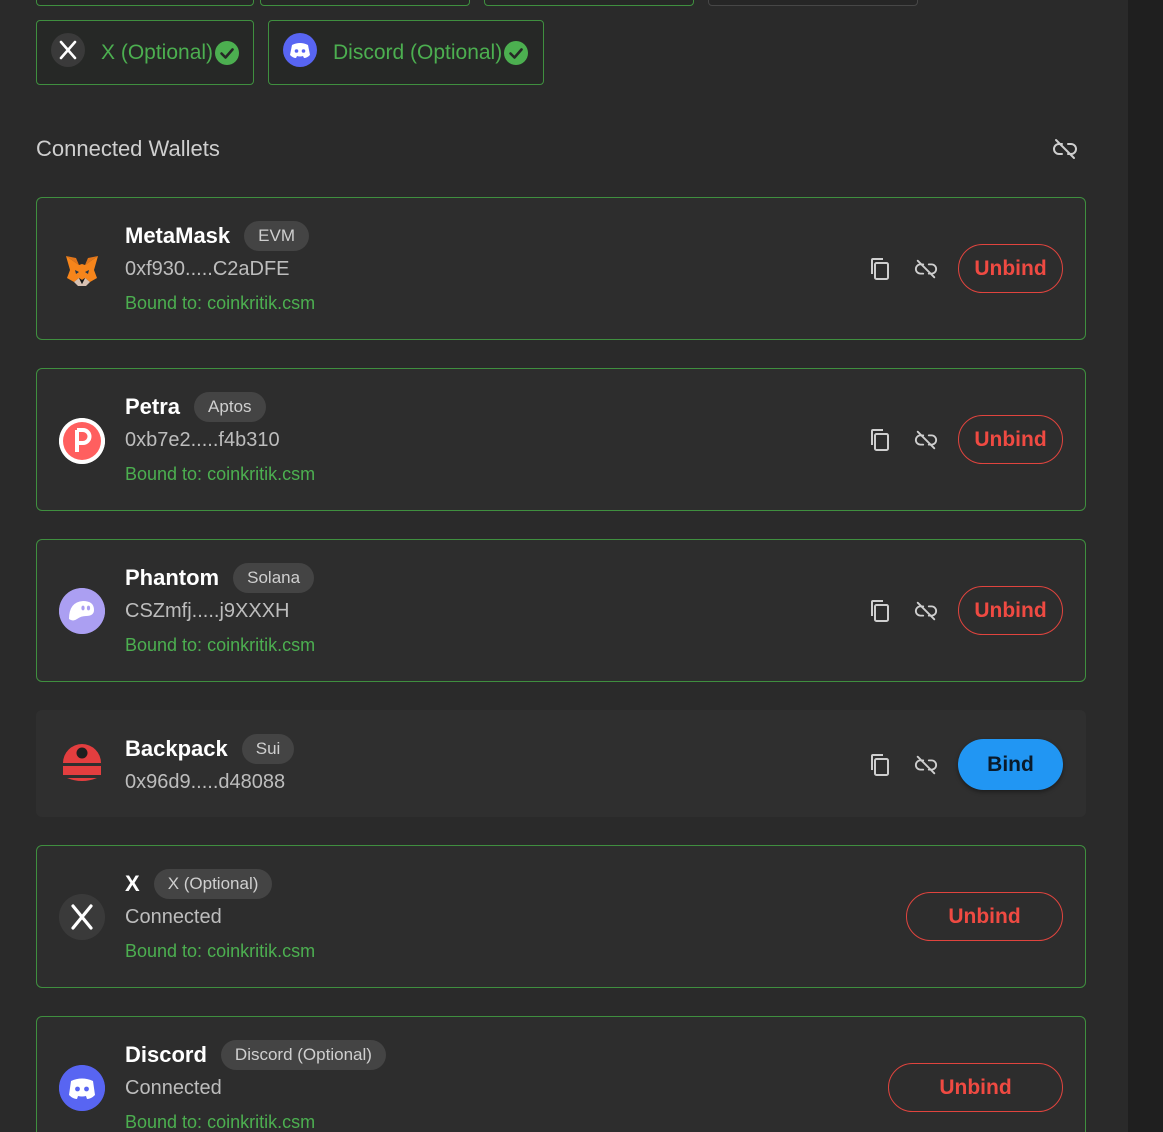 The width and height of the screenshot is (1163, 1132). Describe the element at coordinates (303, 1055) in the screenshot. I see `chain-badge: Discord (Optional)` at that location.